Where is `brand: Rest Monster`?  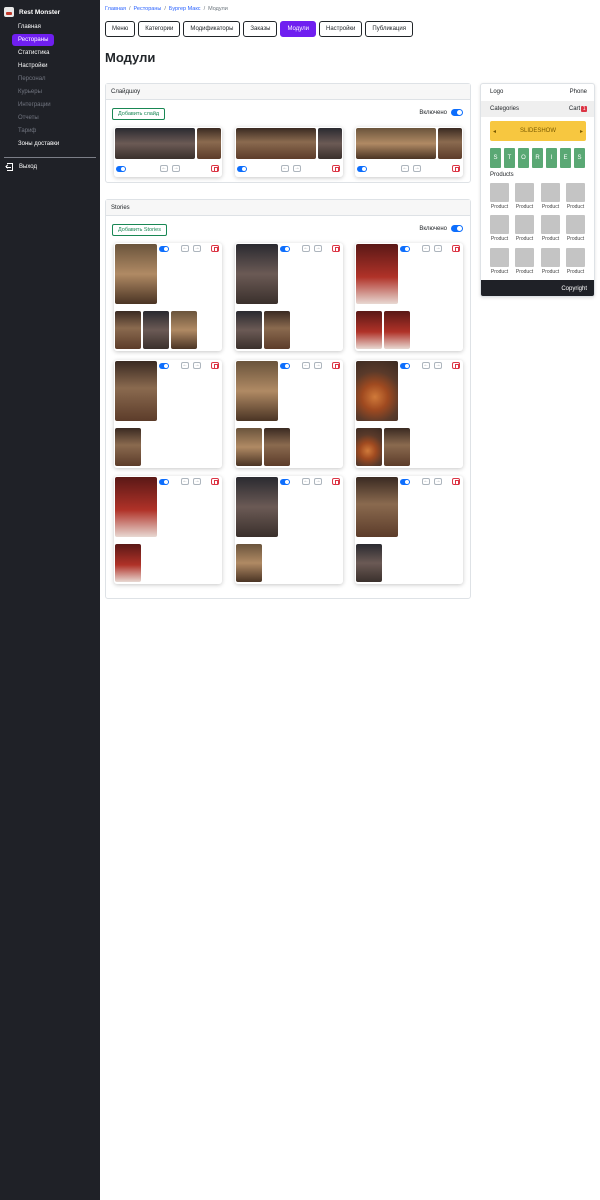 brand: Rest Monster is located at coordinates (50, 10).